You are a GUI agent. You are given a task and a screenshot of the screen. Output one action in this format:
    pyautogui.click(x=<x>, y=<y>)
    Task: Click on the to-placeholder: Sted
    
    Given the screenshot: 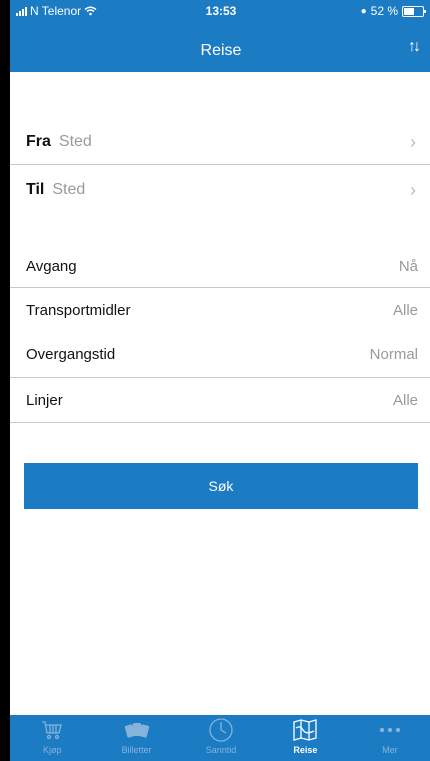 What is the action you would take?
    pyautogui.click(x=69, y=189)
    